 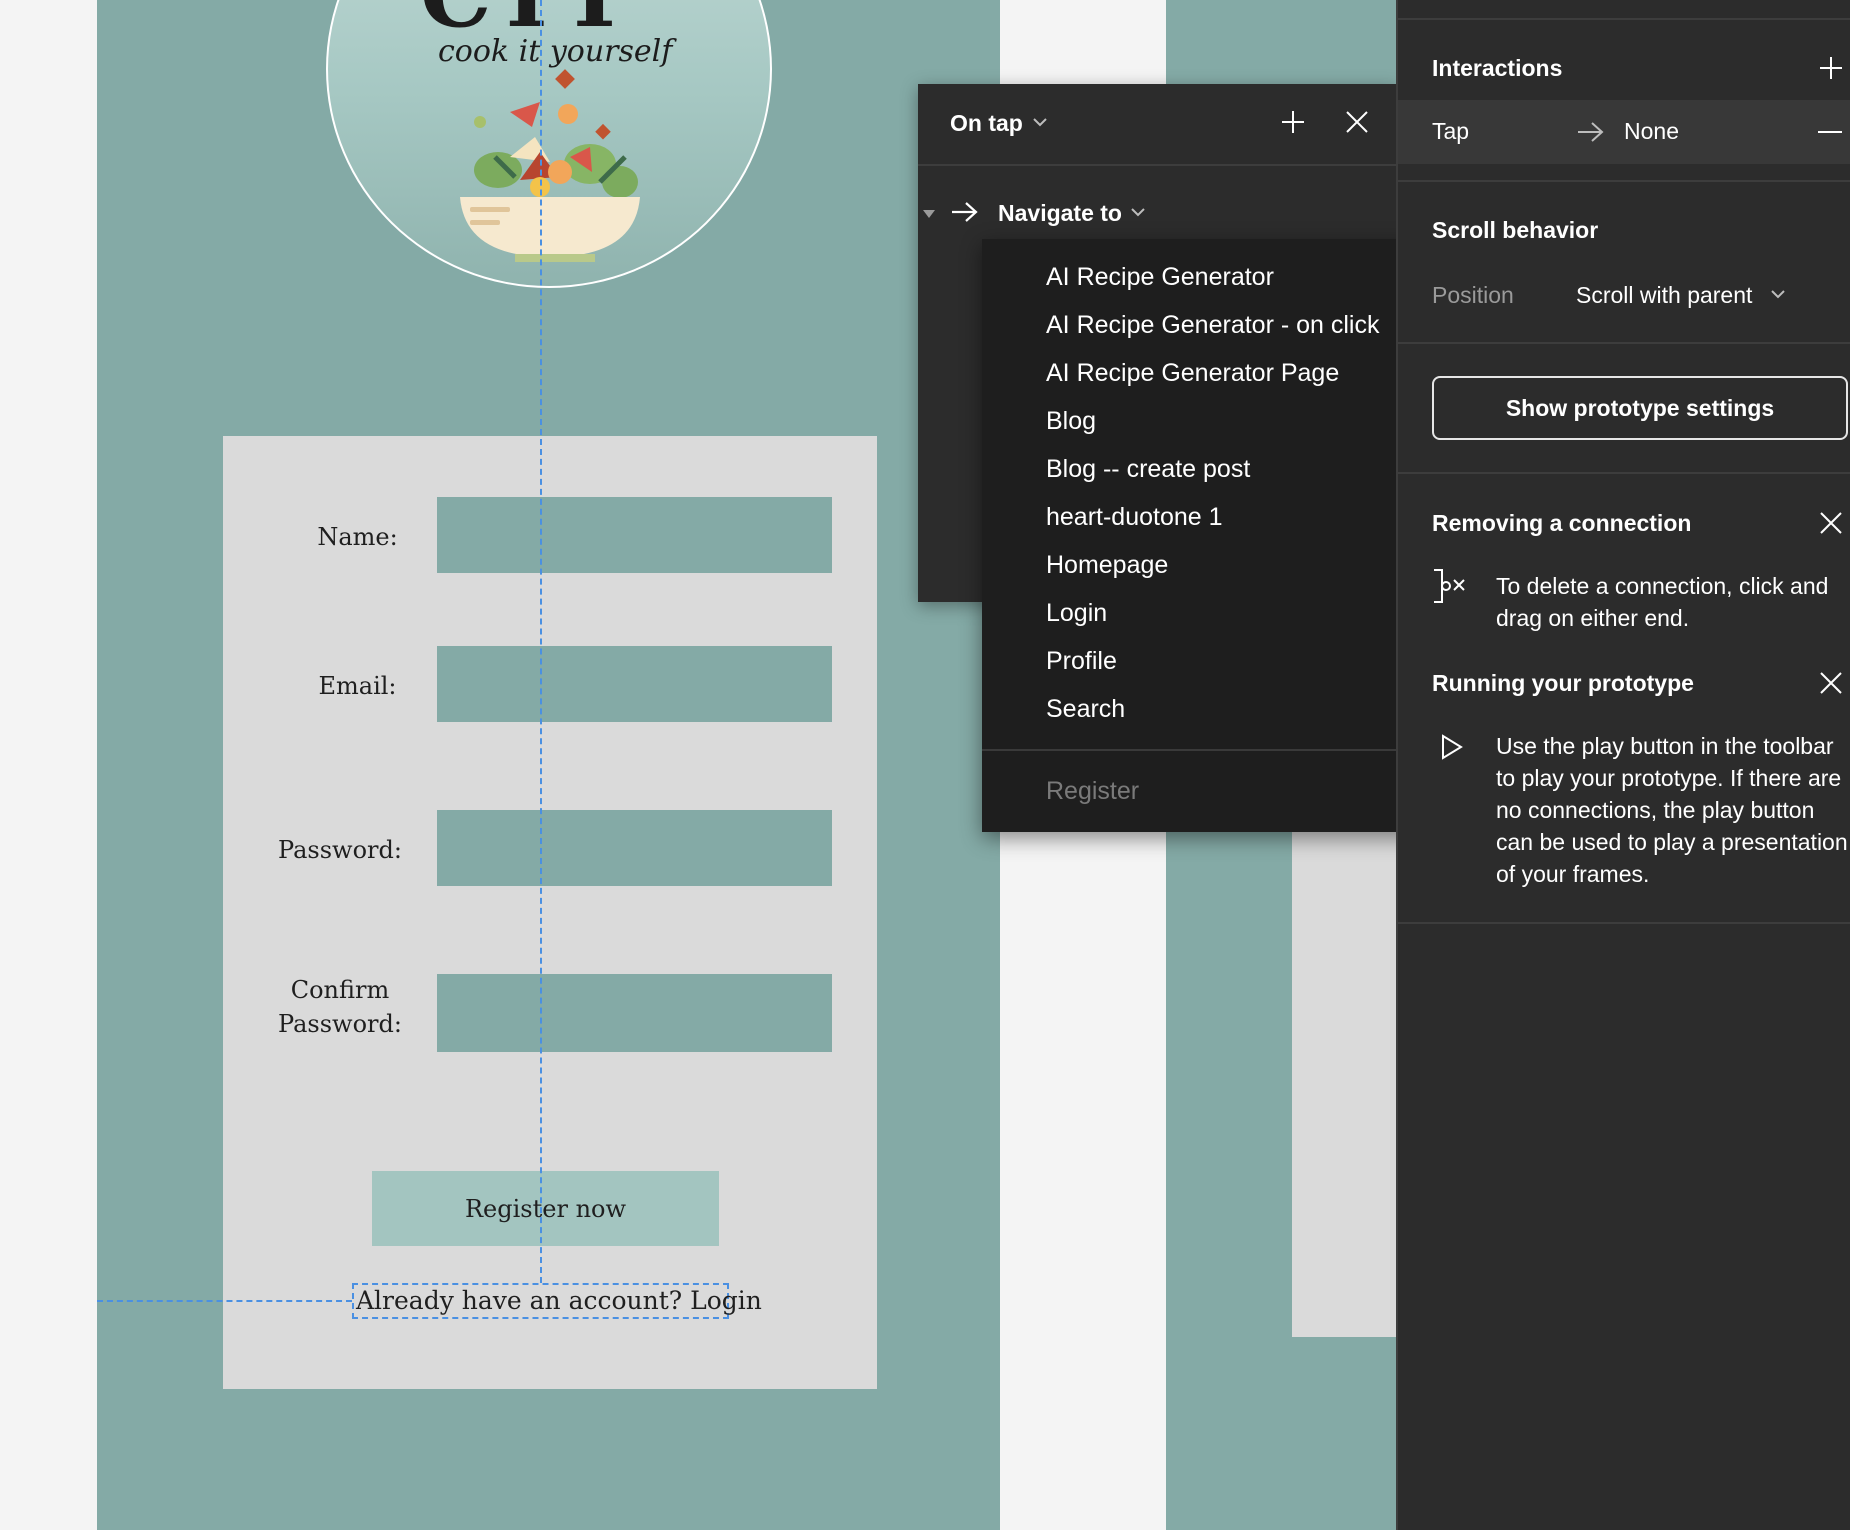 What do you see at coordinates (1515, 230) in the screenshot?
I see `scroll-behavior-title: Scroll behavior` at bounding box center [1515, 230].